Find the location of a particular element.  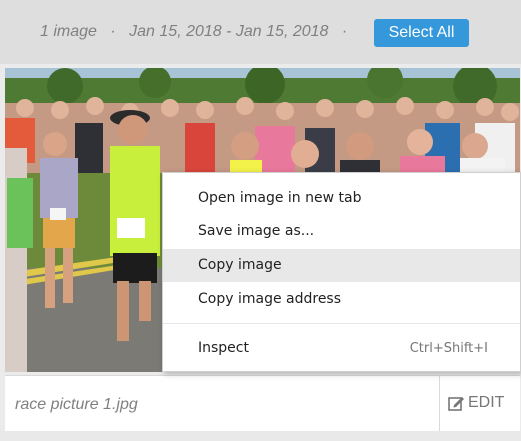

image-card-footer: race picture 1.jpg EDIT is located at coordinates (262, 403).